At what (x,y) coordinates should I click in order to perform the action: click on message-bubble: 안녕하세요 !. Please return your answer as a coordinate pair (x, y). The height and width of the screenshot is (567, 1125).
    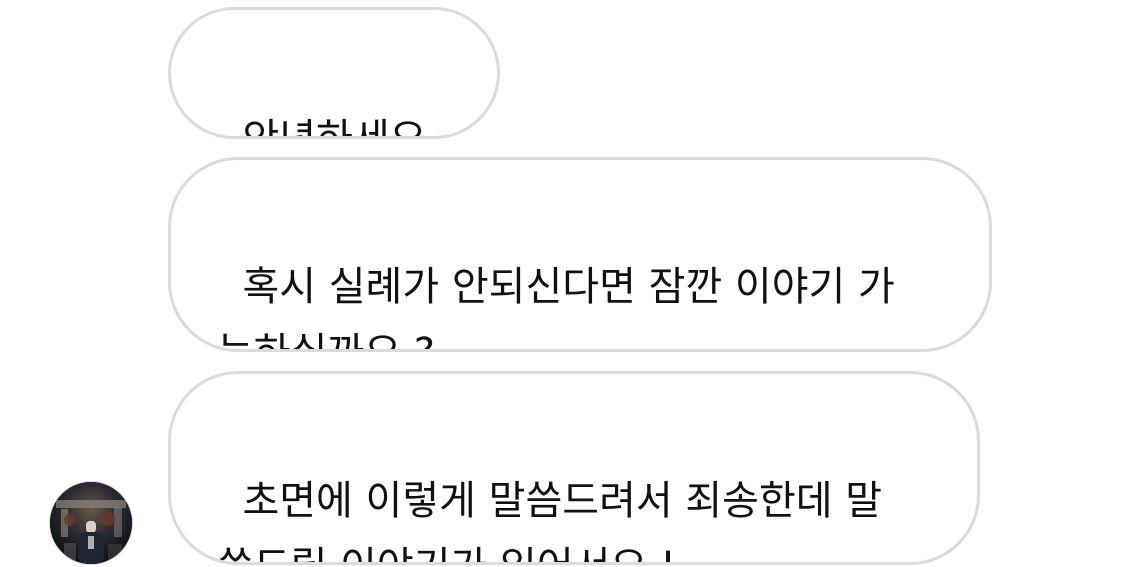
    Looking at the image, I should click on (334, 73).